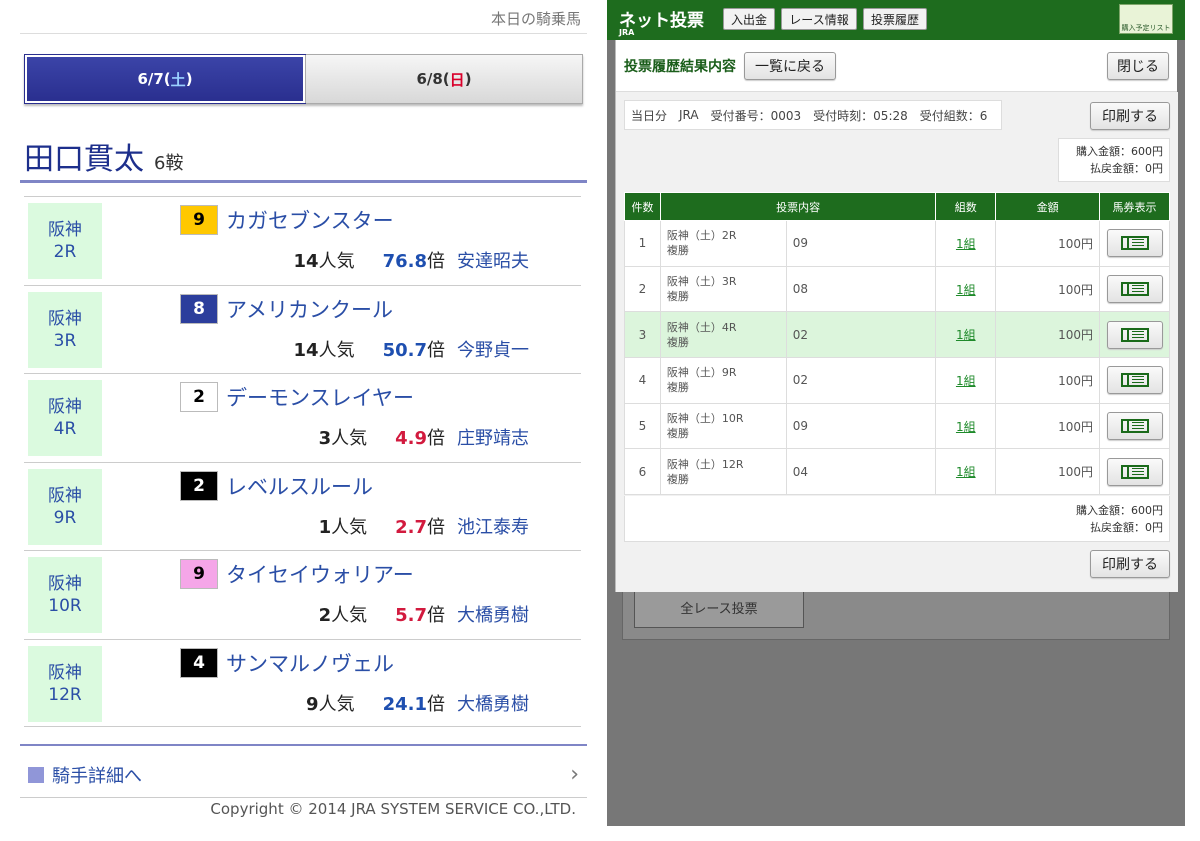  I want to click on horse-name-link: タイセイウォリアー, so click(320, 574).